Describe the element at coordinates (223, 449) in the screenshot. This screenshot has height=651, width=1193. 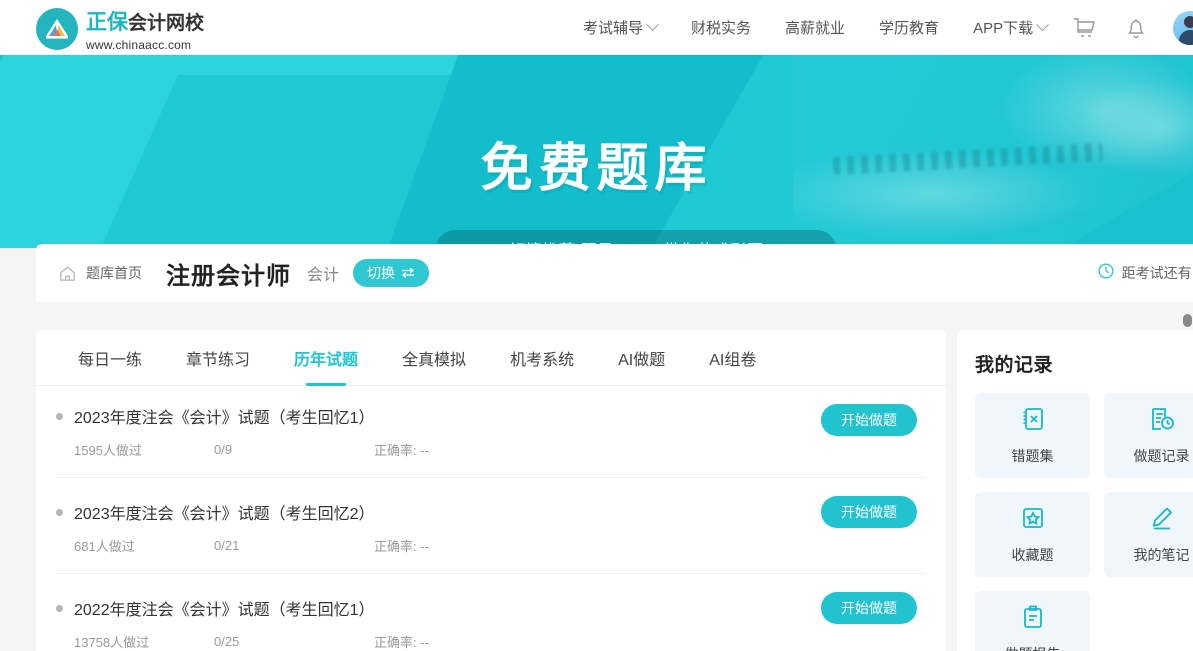
I see `progress-count: 0/9` at that location.